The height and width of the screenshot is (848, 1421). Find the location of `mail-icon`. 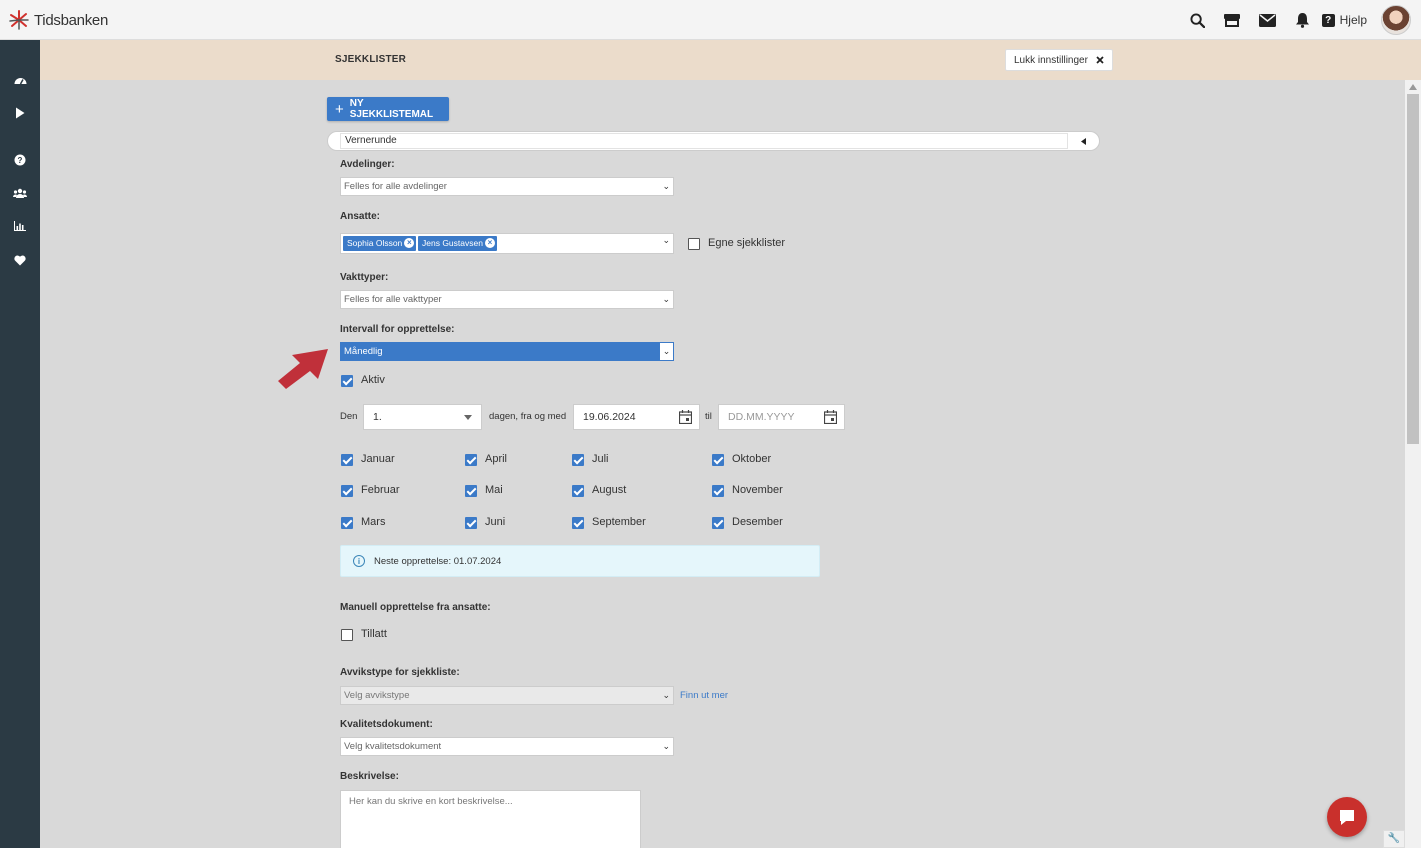

mail-icon is located at coordinates (1267, 20).